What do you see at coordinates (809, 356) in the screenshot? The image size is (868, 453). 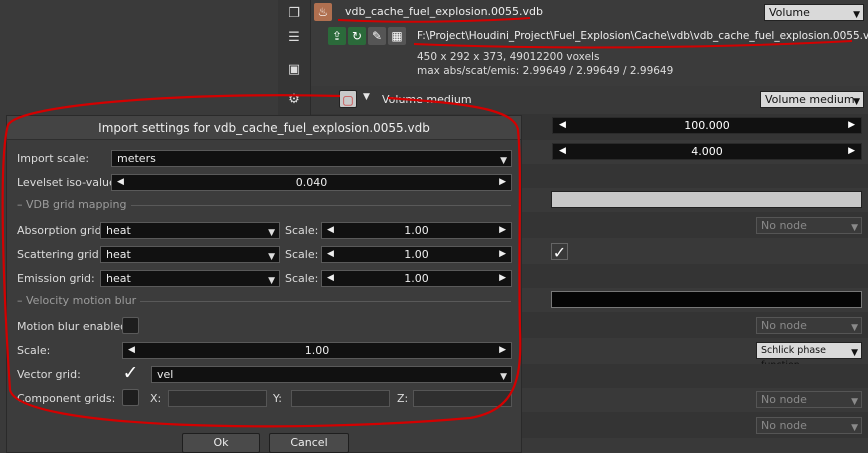 I see `phase-function-select: Schlick phase function▼` at bounding box center [809, 356].